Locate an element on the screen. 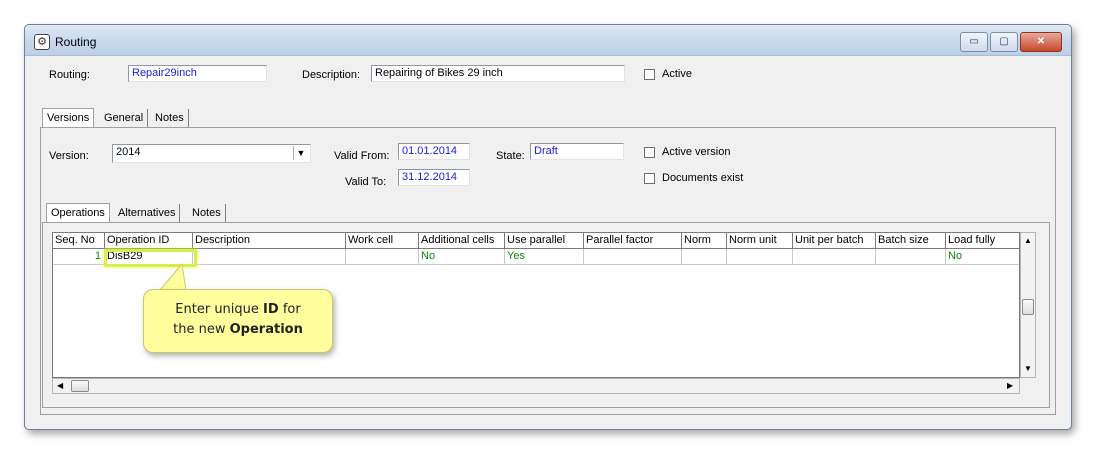  tab-notes-operations: Notes is located at coordinates (207, 213).